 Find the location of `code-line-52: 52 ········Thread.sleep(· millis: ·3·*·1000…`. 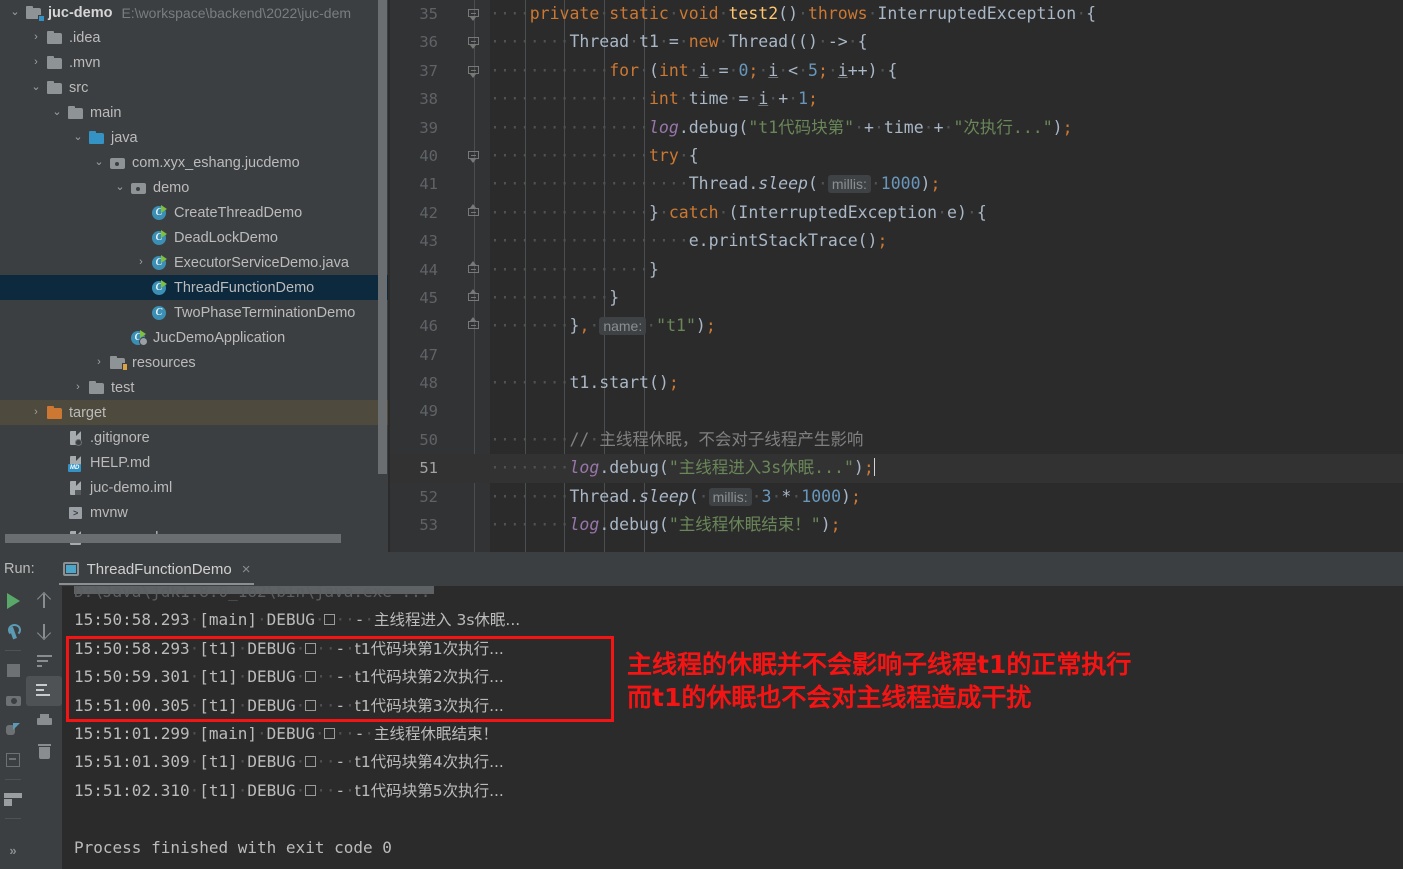

code-line-52: 52 ········Thread.sleep(· millis: ·3·*·1000… is located at coordinates (896, 497).